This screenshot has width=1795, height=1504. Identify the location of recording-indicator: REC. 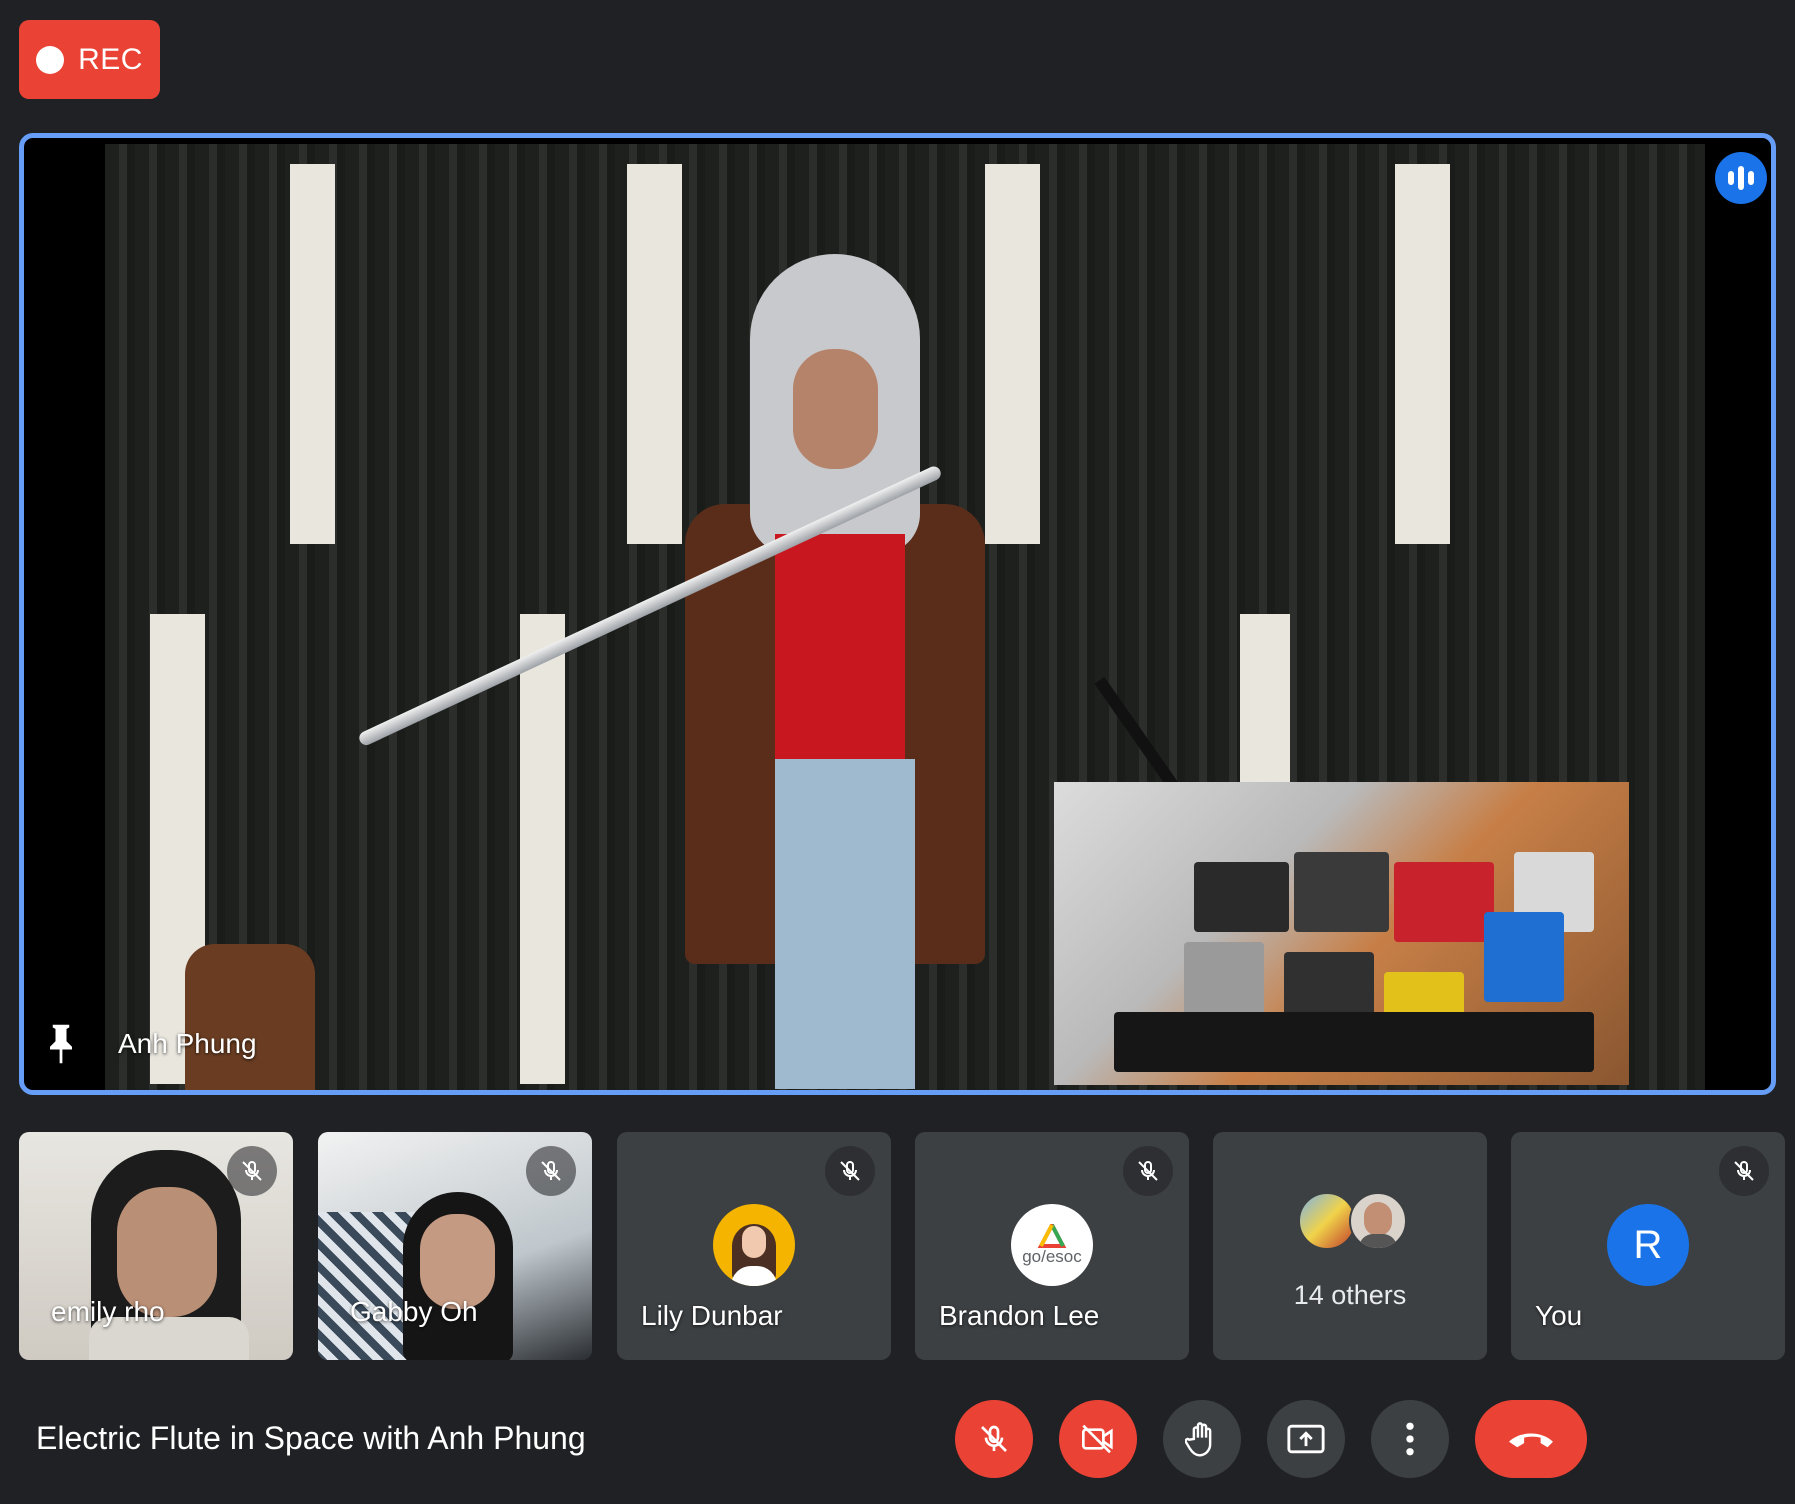
(89, 59).